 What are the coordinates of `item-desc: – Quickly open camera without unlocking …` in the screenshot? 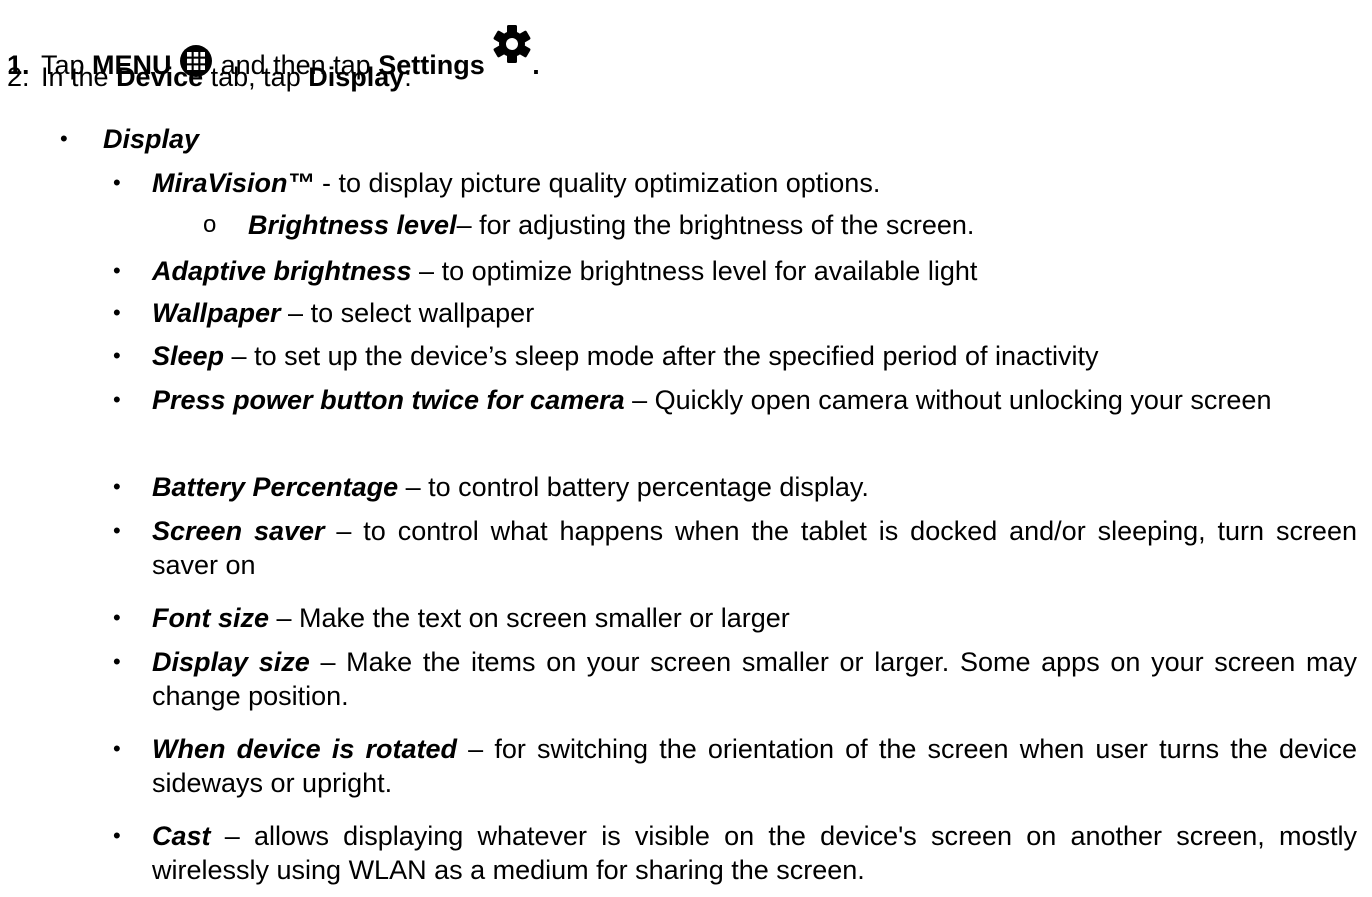 It's located at (948, 400).